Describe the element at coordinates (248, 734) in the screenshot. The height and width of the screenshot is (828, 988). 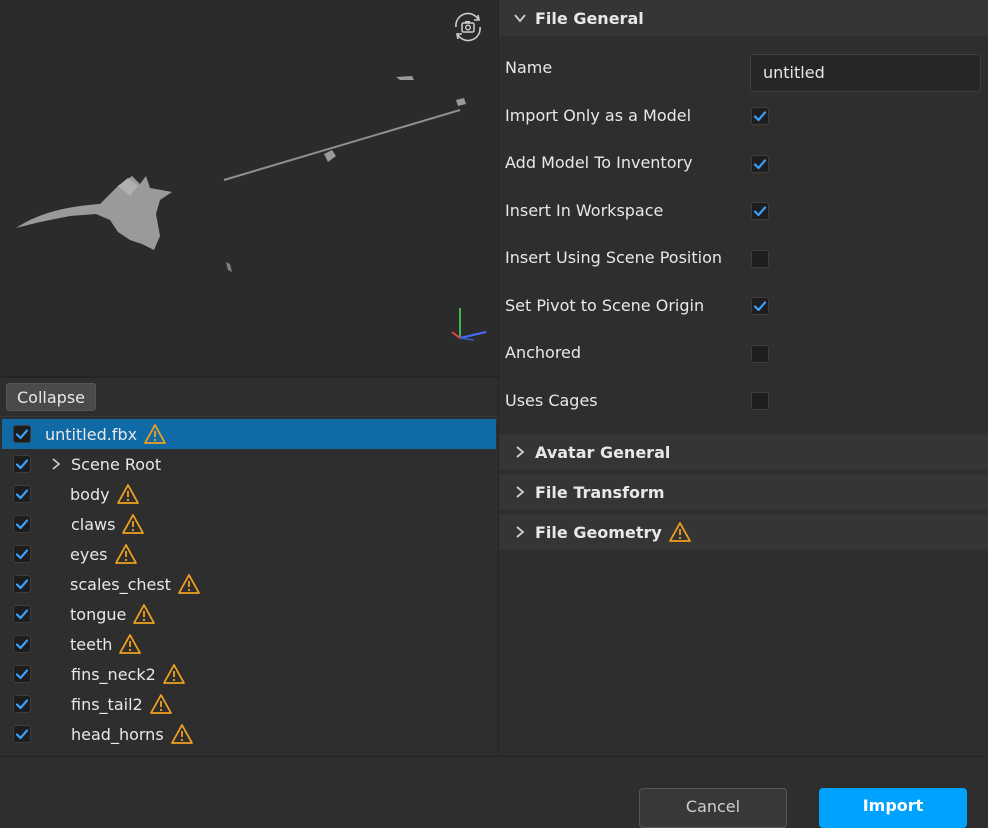
I see `tree-row-head-horns: head_horns` at that location.